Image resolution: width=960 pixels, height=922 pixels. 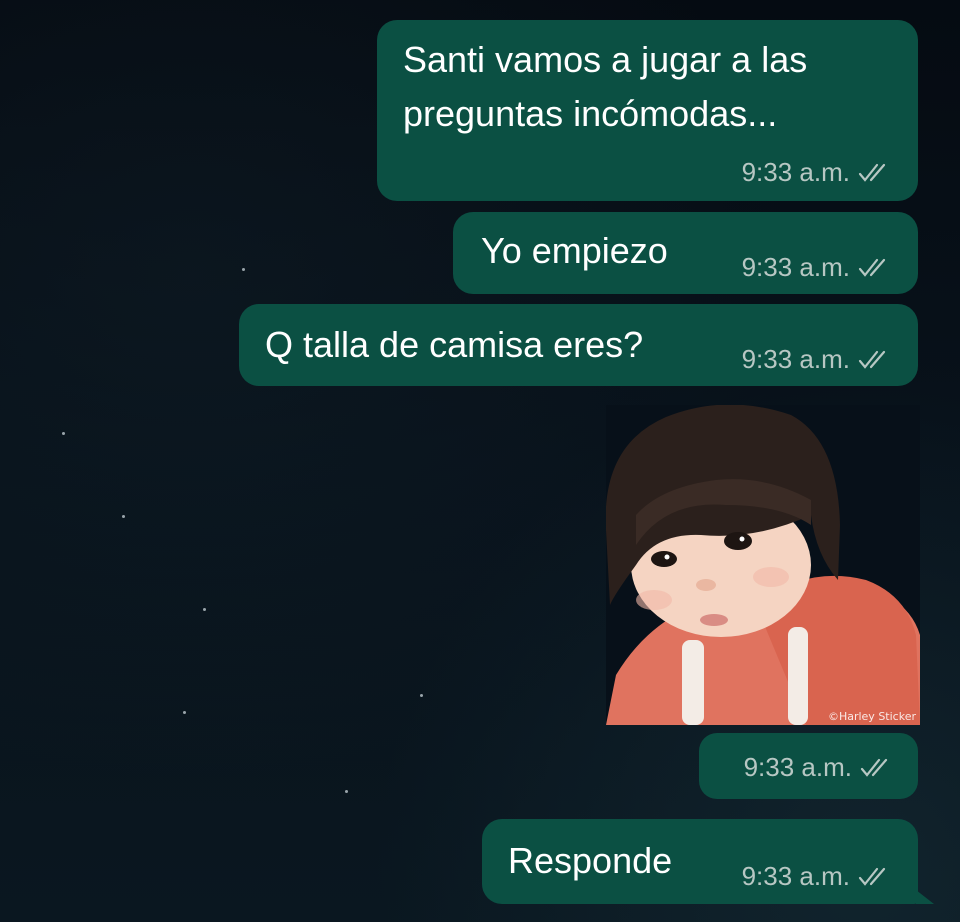 What do you see at coordinates (925, 897) in the screenshot?
I see `bubble-tail` at bounding box center [925, 897].